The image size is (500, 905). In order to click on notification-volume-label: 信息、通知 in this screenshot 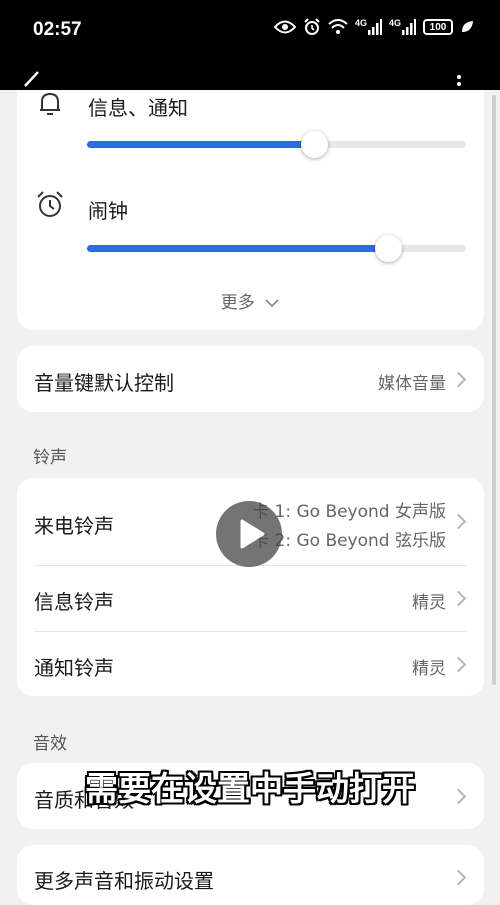, I will do `click(138, 108)`.